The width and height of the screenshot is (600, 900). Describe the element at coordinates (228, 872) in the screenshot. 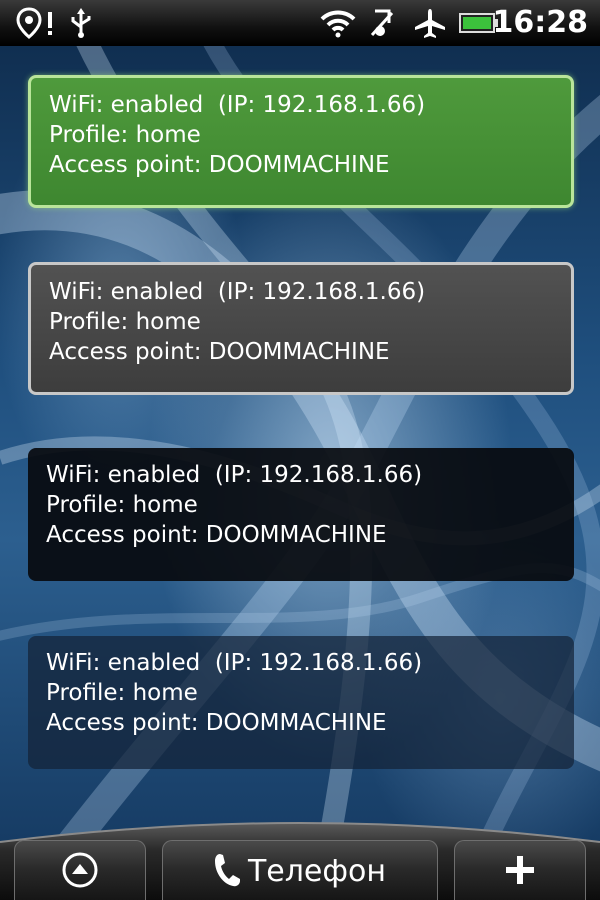

I see `phone-icon` at that location.